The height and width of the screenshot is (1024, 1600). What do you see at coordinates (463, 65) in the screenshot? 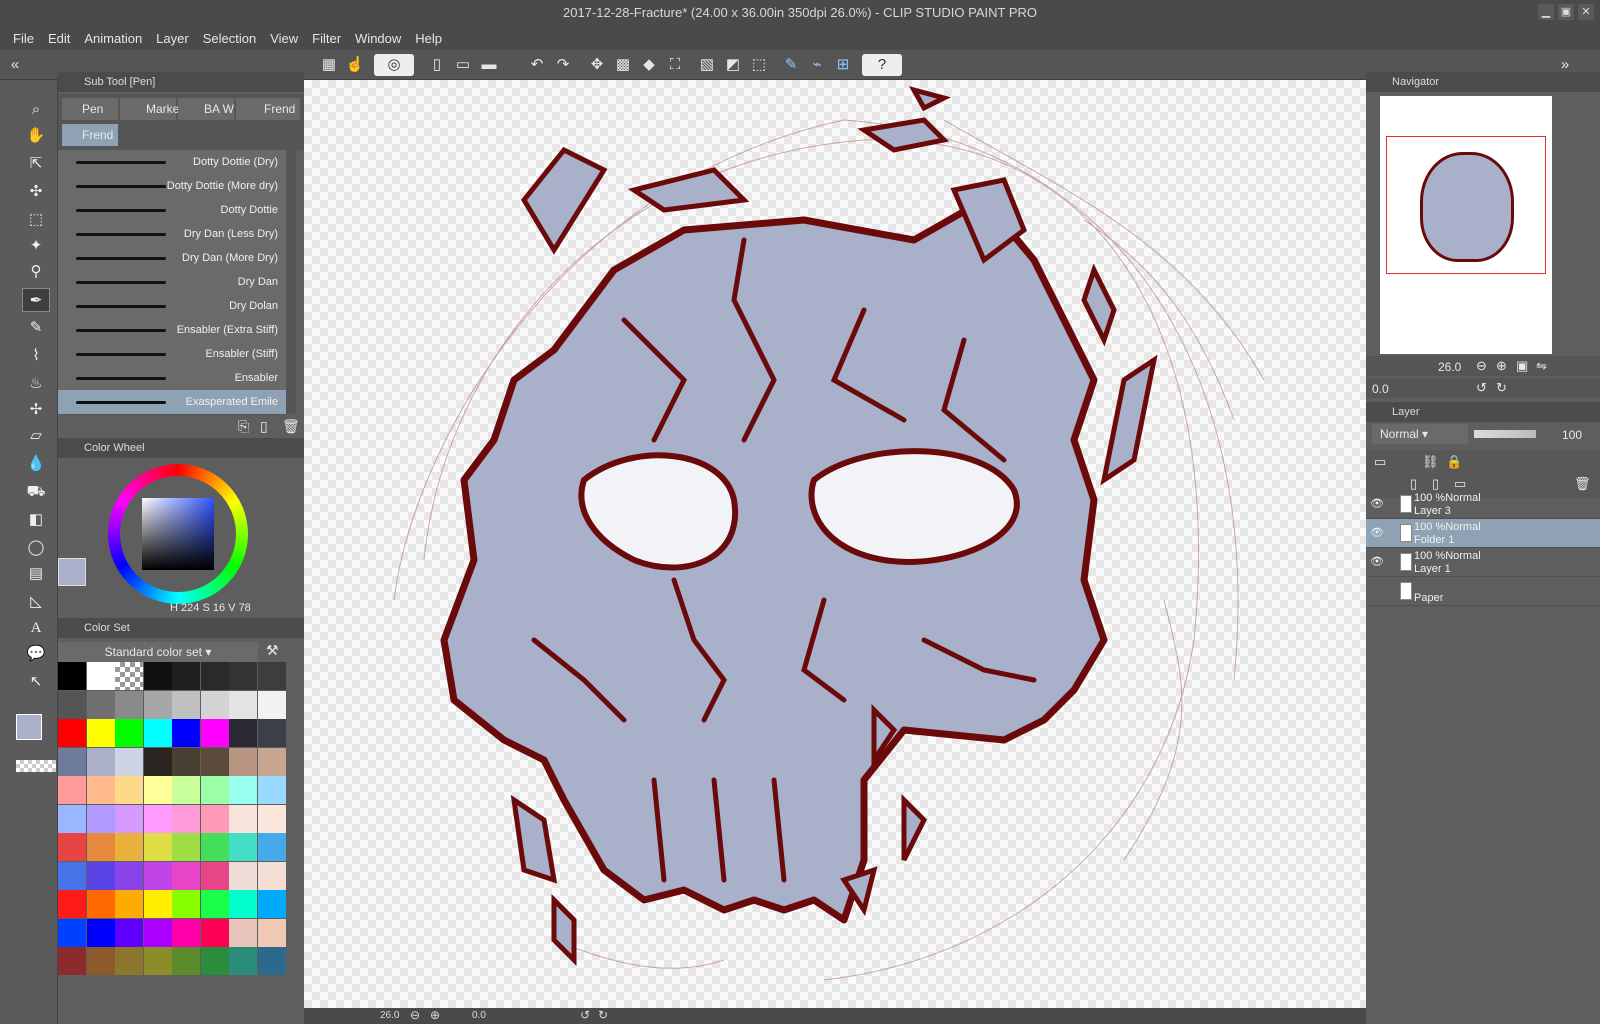
I see `open-folder-icon: ▭` at bounding box center [463, 65].